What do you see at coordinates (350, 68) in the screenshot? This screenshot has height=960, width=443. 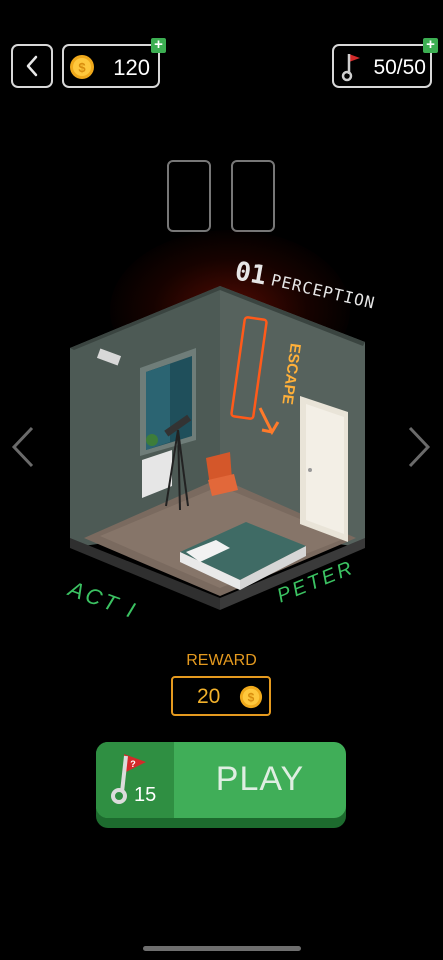 I see `key-icon` at bounding box center [350, 68].